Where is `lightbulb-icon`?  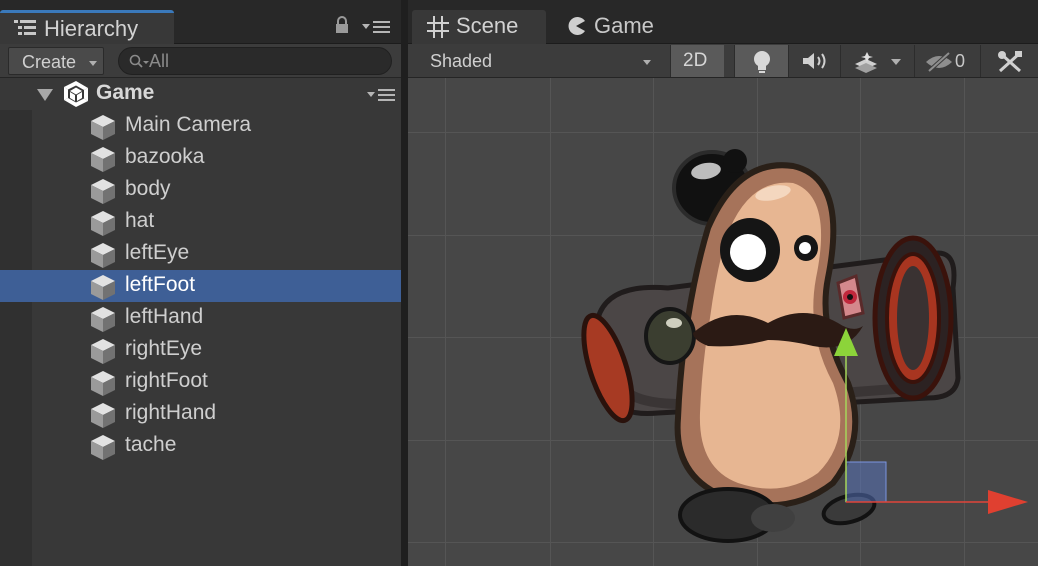
lightbulb-icon is located at coordinates (762, 62).